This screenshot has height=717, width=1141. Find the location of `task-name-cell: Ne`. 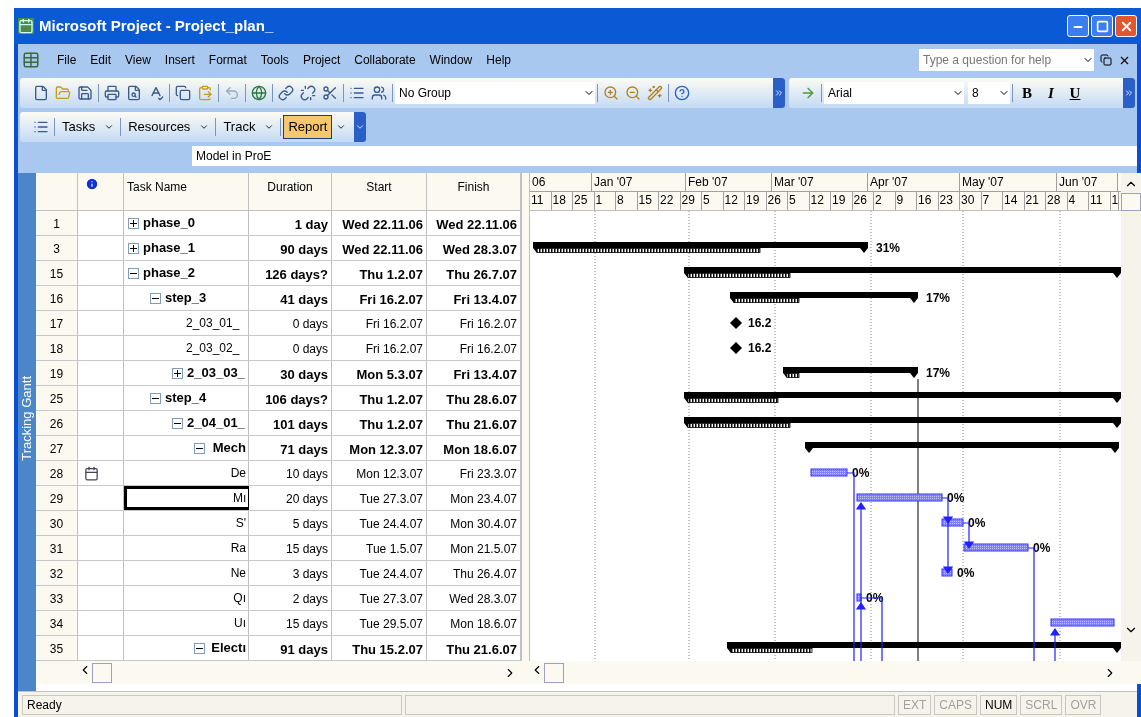

task-name-cell: Ne is located at coordinates (186, 573).